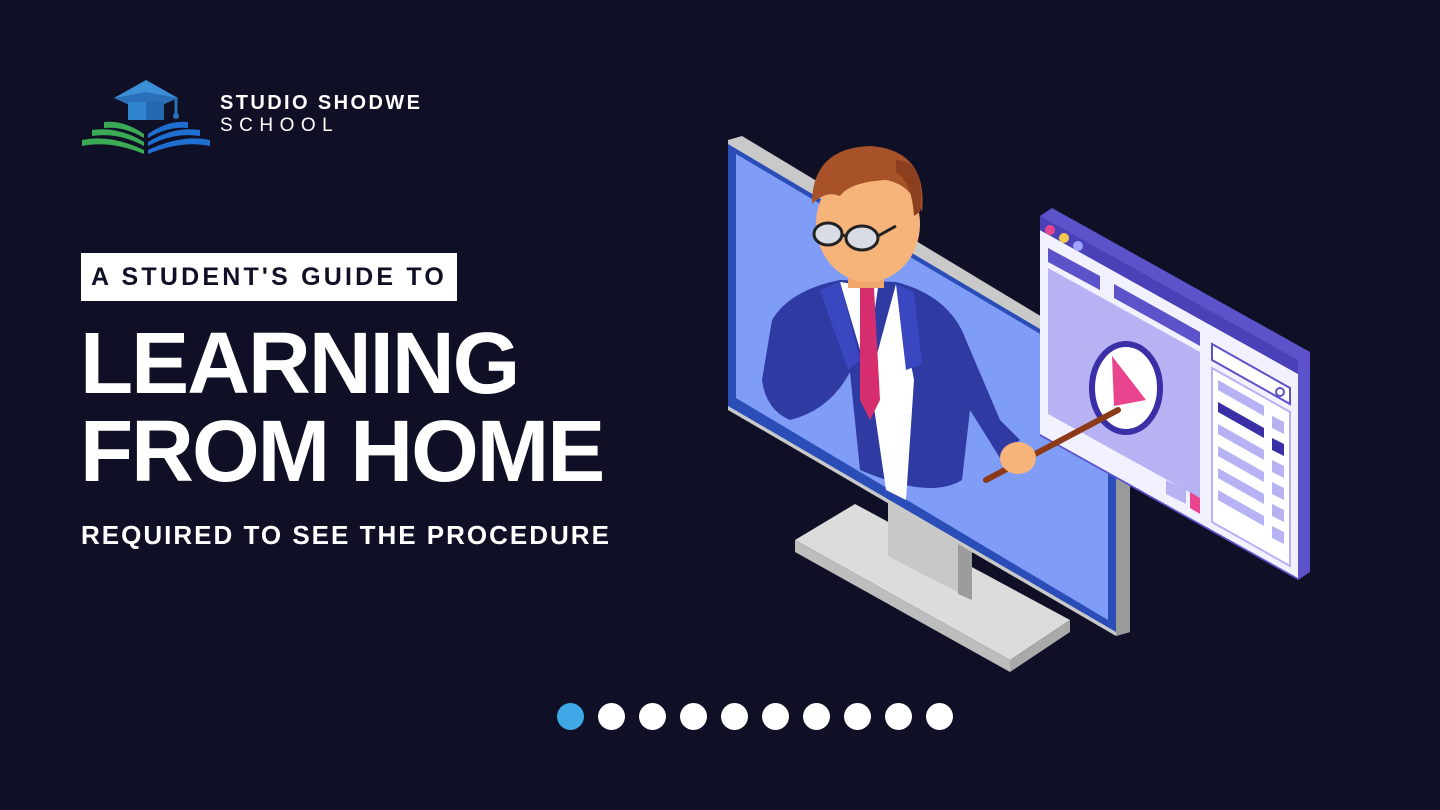  I want to click on hero-title: LEARNING FROM HOME, so click(380, 408).